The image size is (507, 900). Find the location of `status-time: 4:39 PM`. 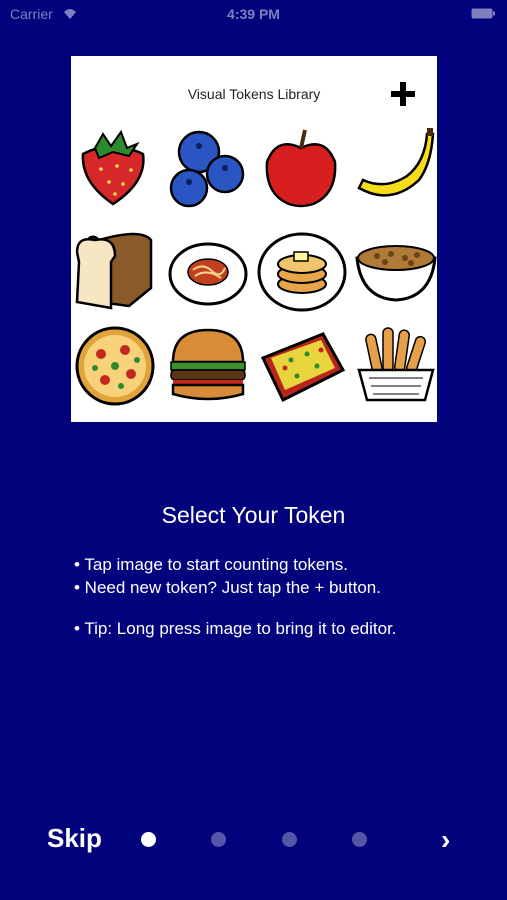

status-time: 4:39 PM is located at coordinates (253, 14).